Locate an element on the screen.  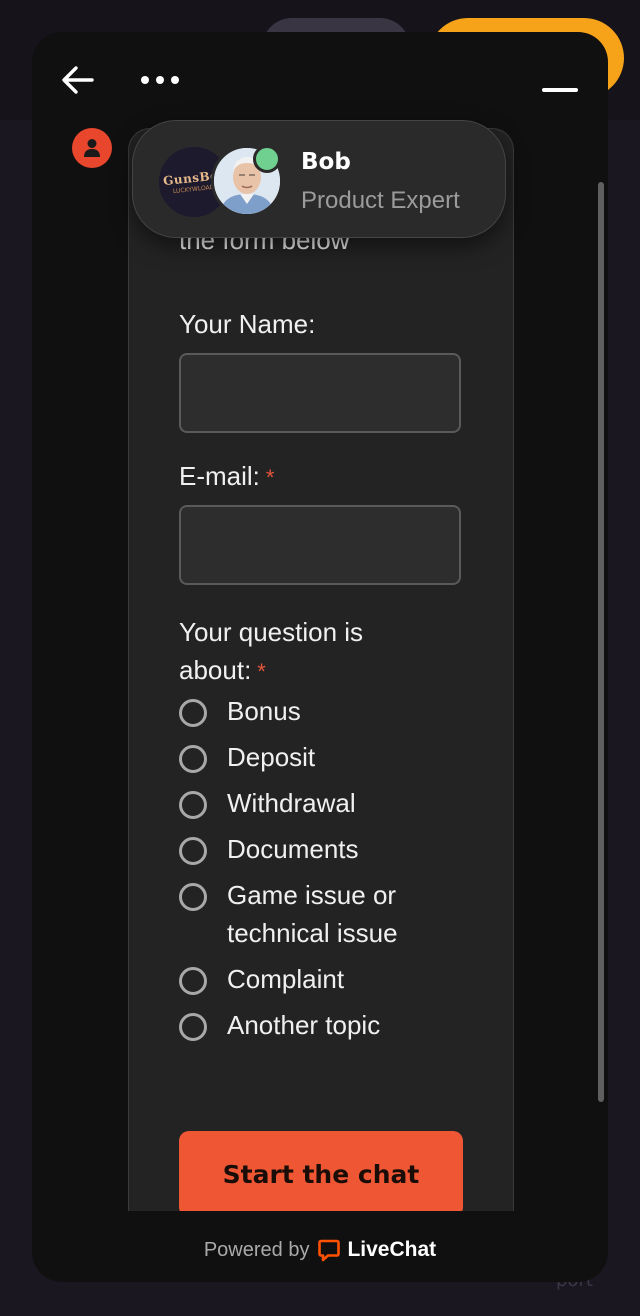
livechat-brand: LiveChat is located at coordinates (392, 1249).